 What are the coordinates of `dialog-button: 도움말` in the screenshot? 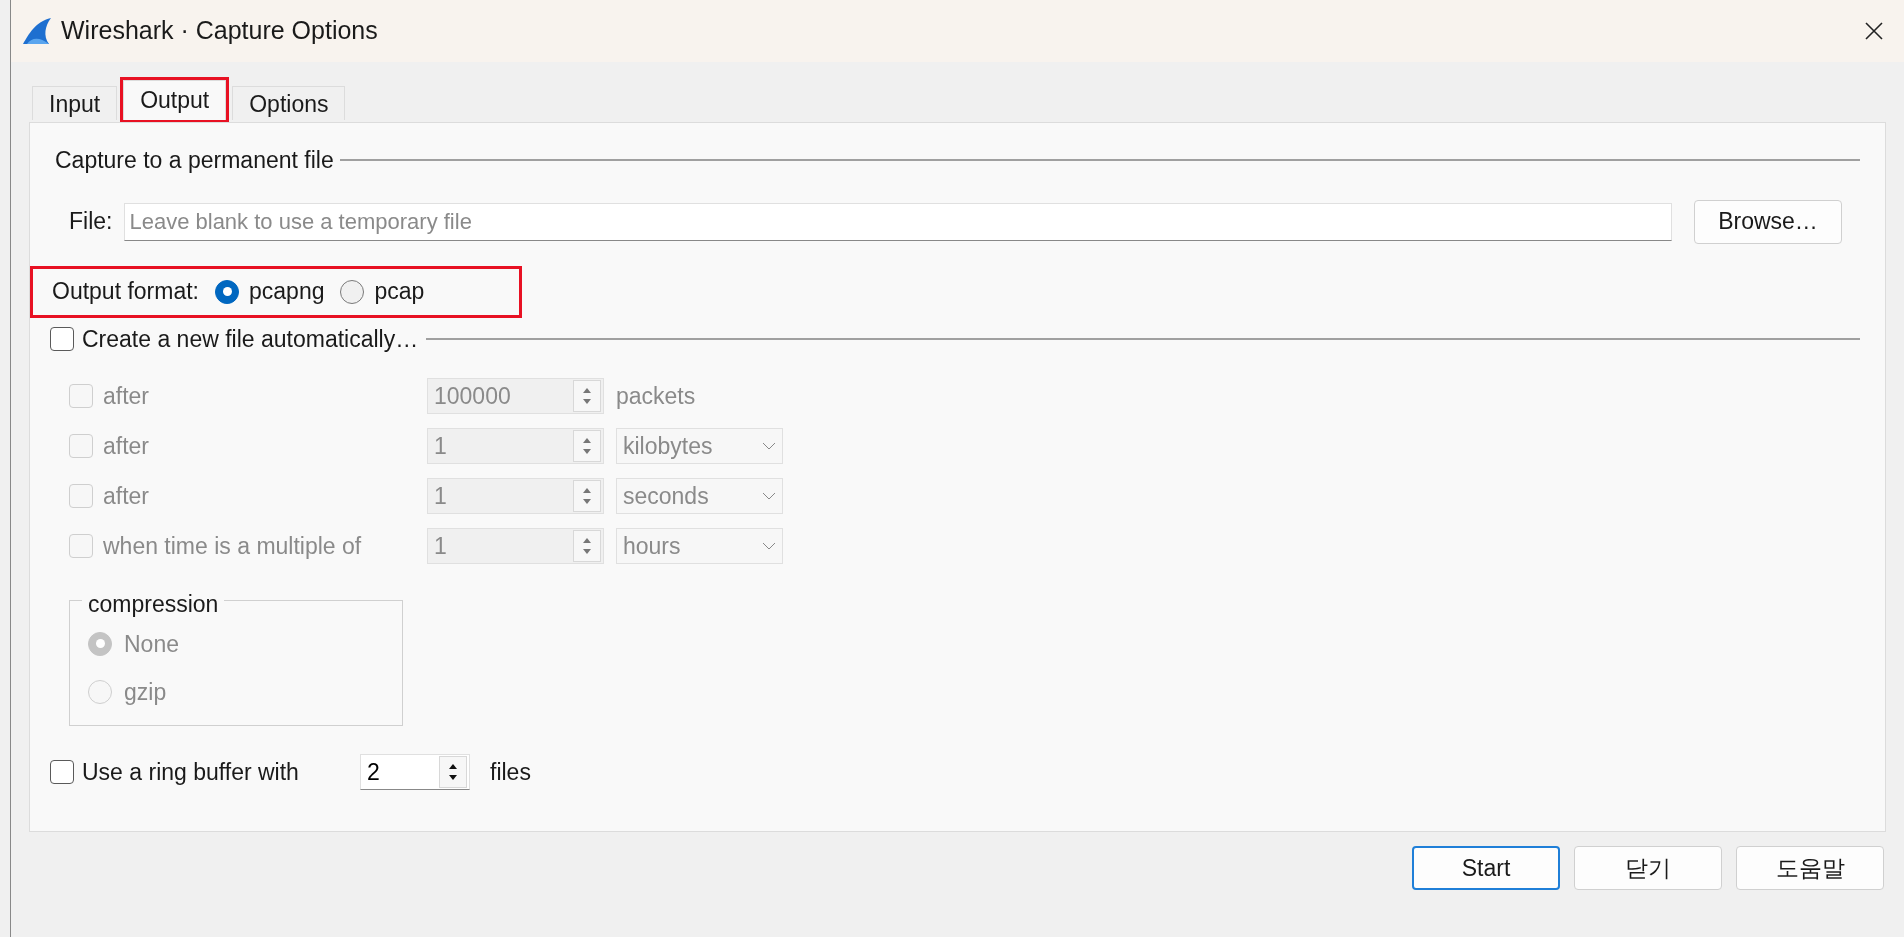 It's located at (1810, 868).